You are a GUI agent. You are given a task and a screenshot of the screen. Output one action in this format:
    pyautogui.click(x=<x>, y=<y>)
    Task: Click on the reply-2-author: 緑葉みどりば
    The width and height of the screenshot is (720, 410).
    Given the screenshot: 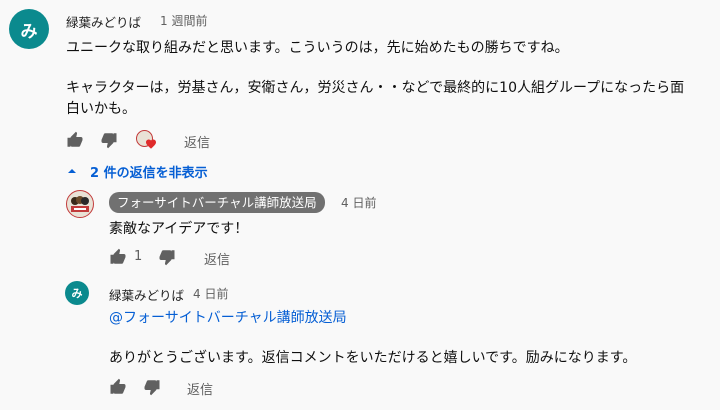 What is the action you would take?
    pyautogui.click(x=146, y=294)
    